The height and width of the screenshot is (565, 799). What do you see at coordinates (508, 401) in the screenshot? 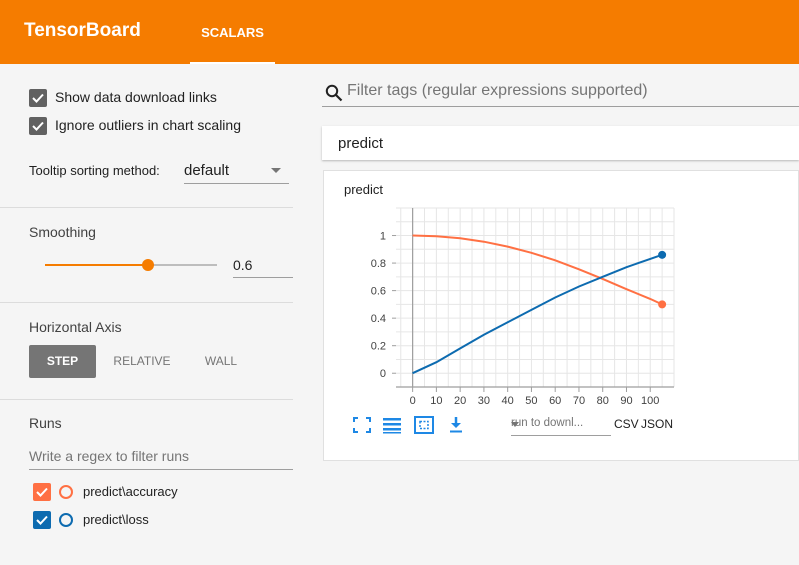
I see `x-tick-label: 40` at bounding box center [508, 401].